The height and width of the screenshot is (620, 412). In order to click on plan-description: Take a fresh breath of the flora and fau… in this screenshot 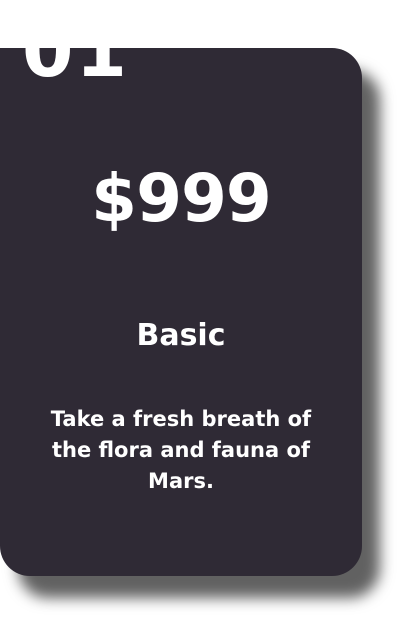, I will do `click(181, 450)`.